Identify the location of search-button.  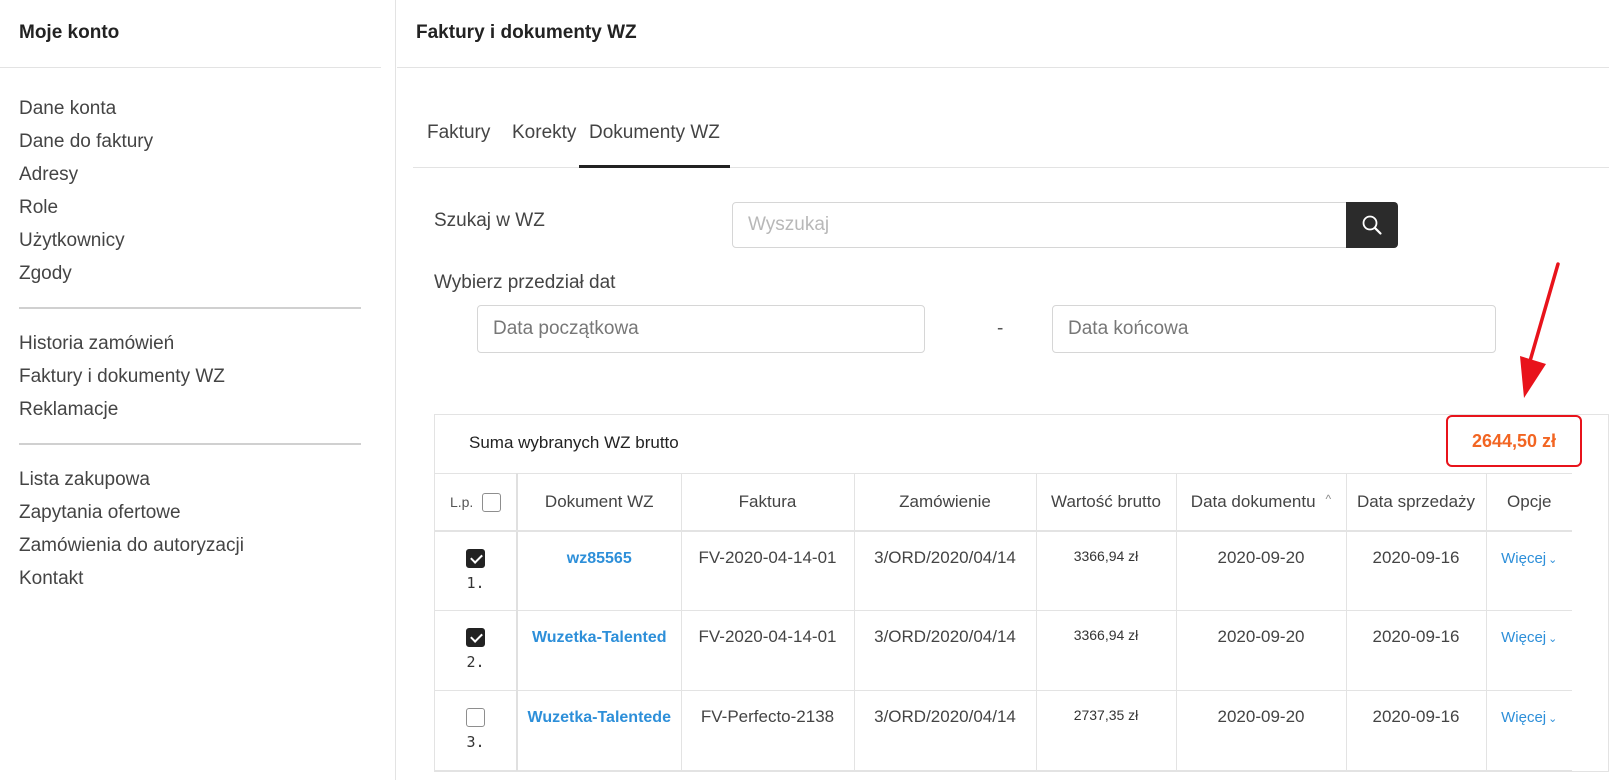
(1372, 225).